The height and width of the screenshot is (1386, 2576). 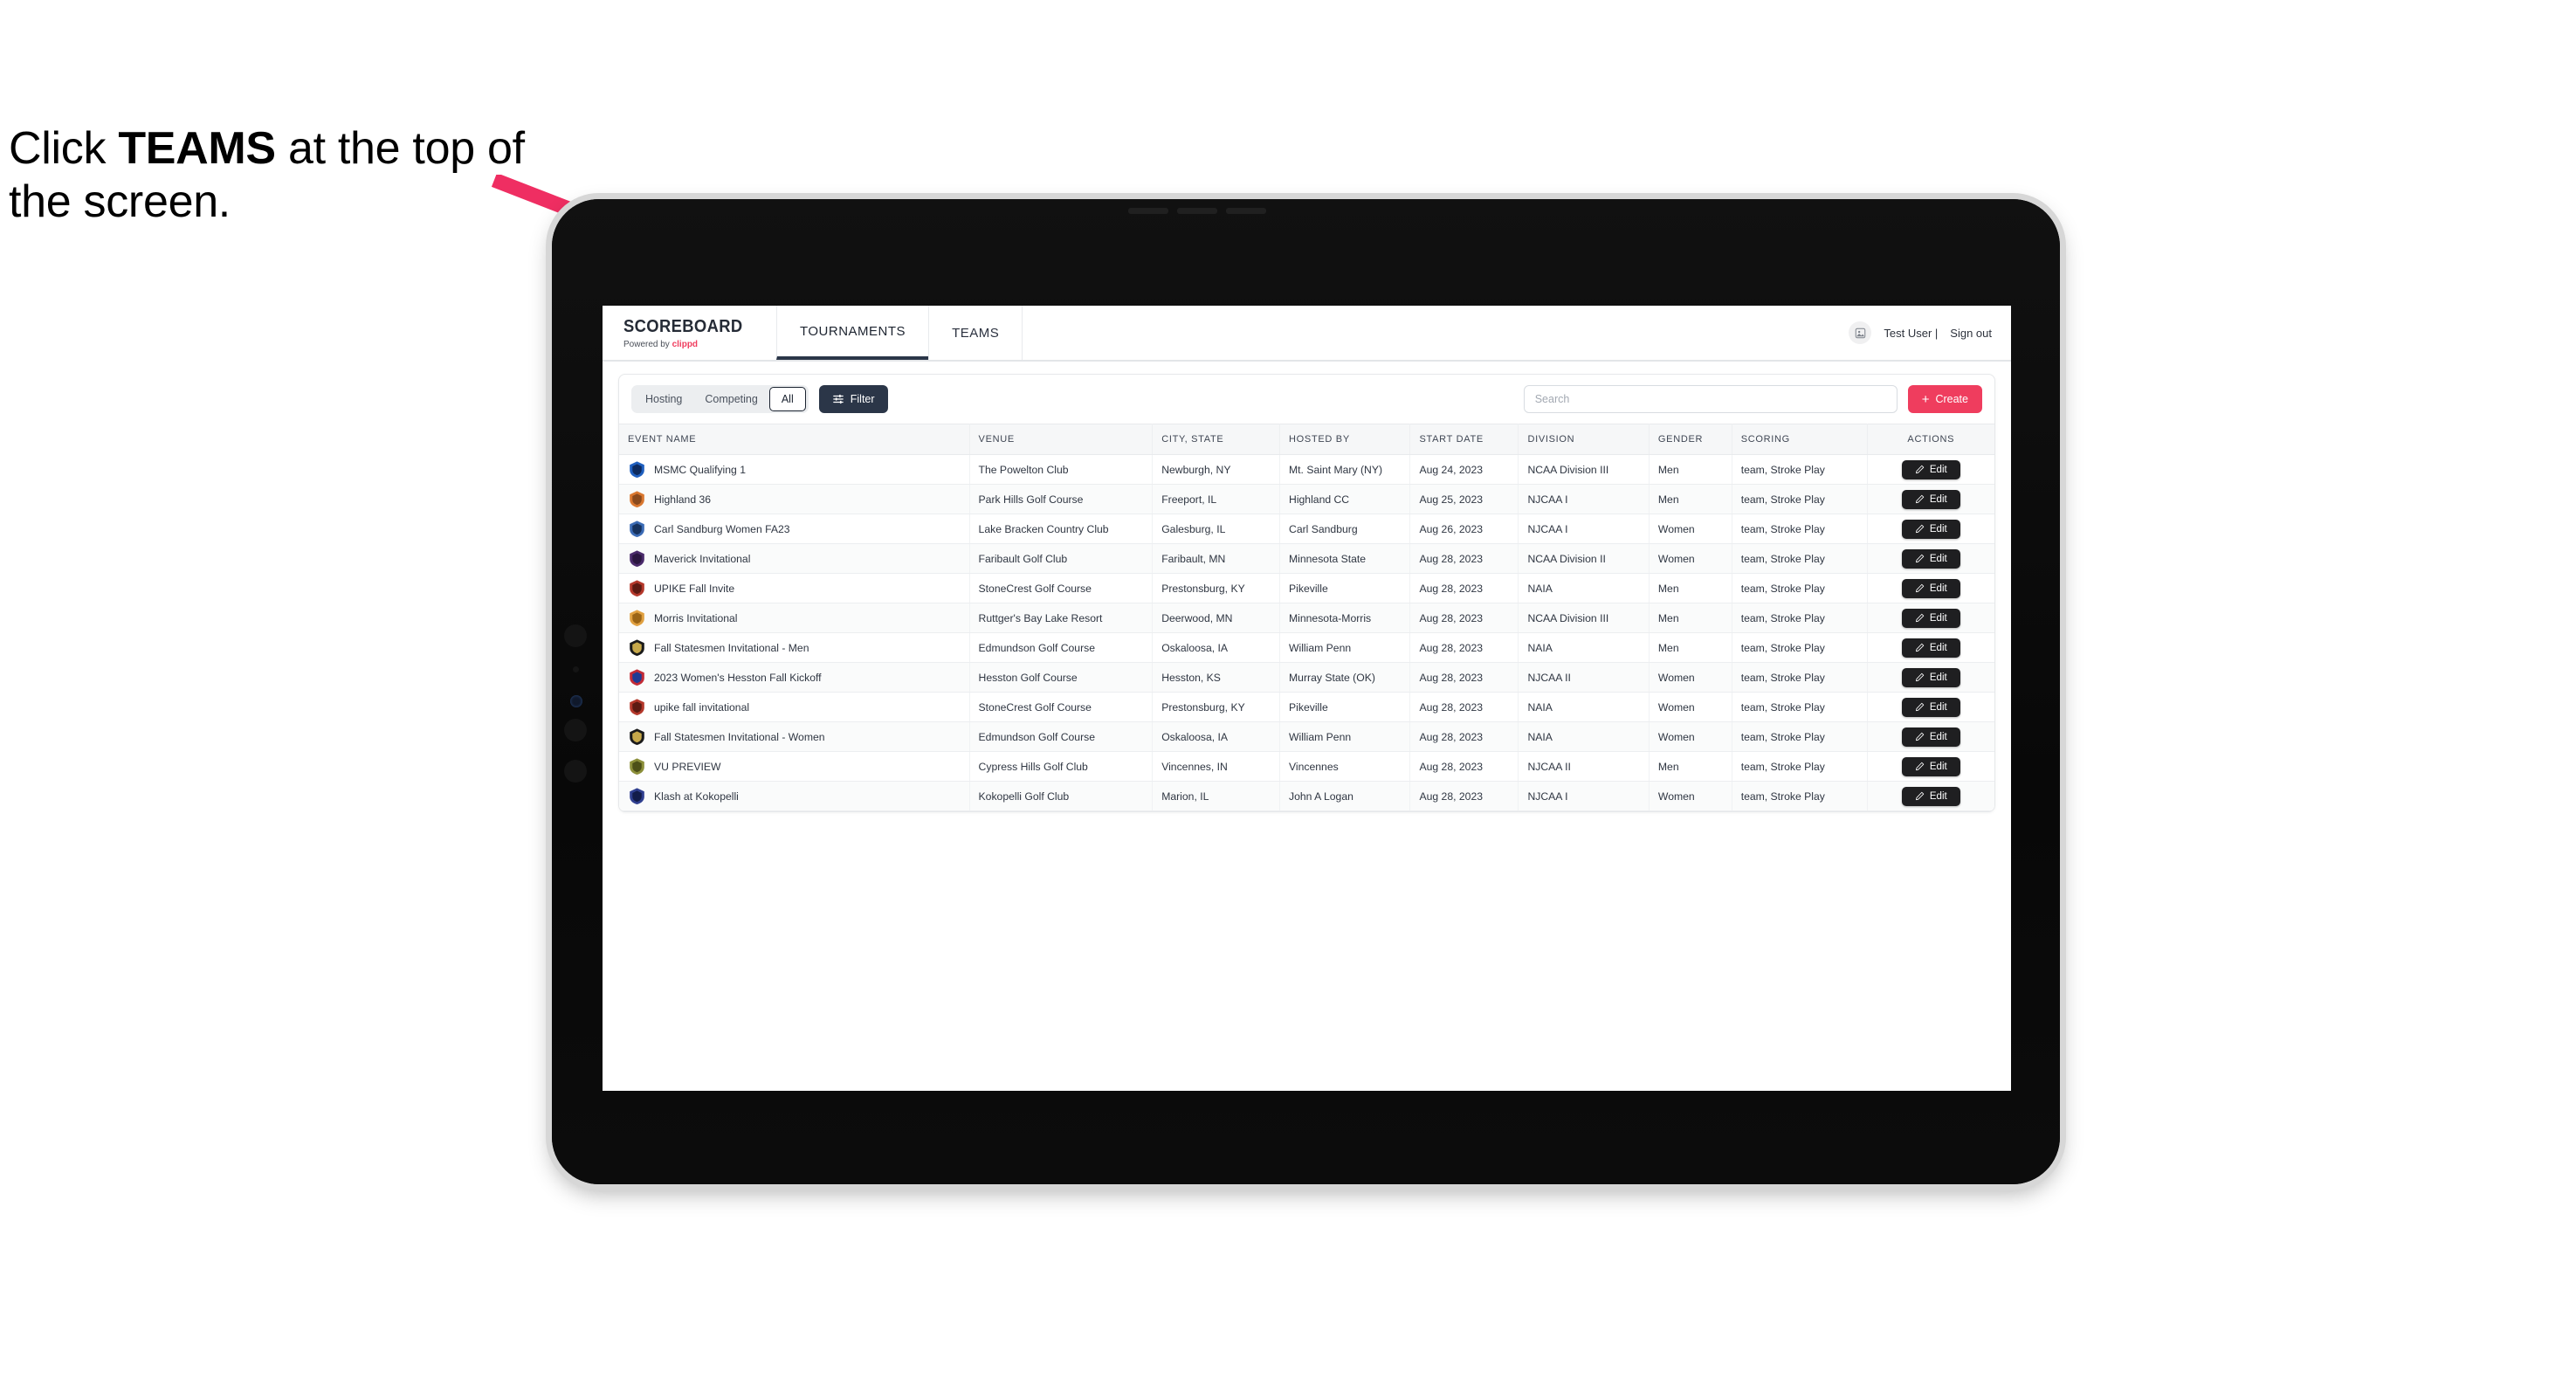 I want to click on tab-tournaments: TOURNAMENTS, so click(x=853, y=333).